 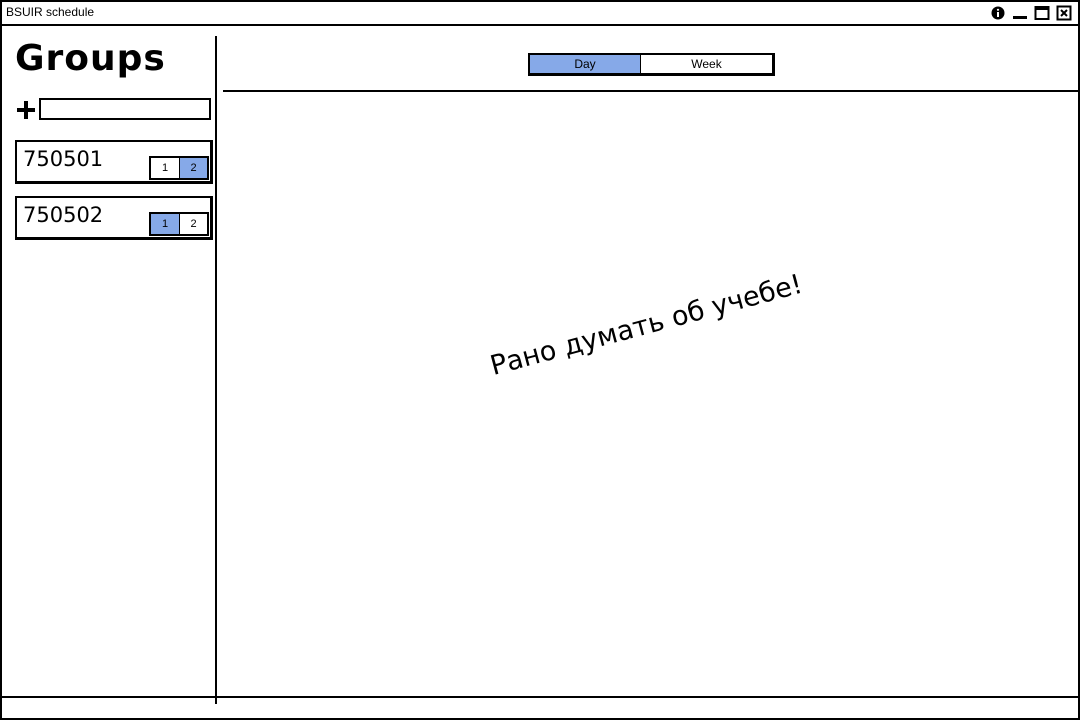 What do you see at coordinates (50, 12) in the screenshot?
I see `window-title: BSUIR schedule` at bounding box center [50, 12].